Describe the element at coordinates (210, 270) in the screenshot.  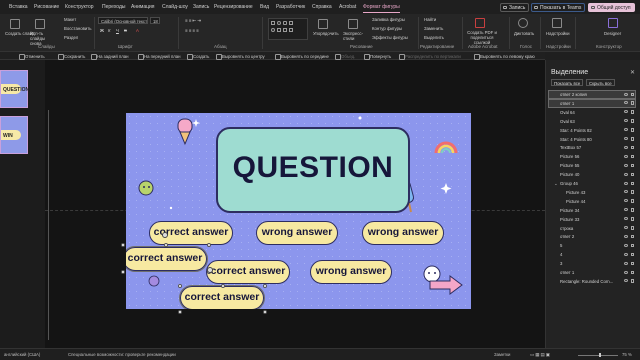
I see `rotate-handle` at that location.